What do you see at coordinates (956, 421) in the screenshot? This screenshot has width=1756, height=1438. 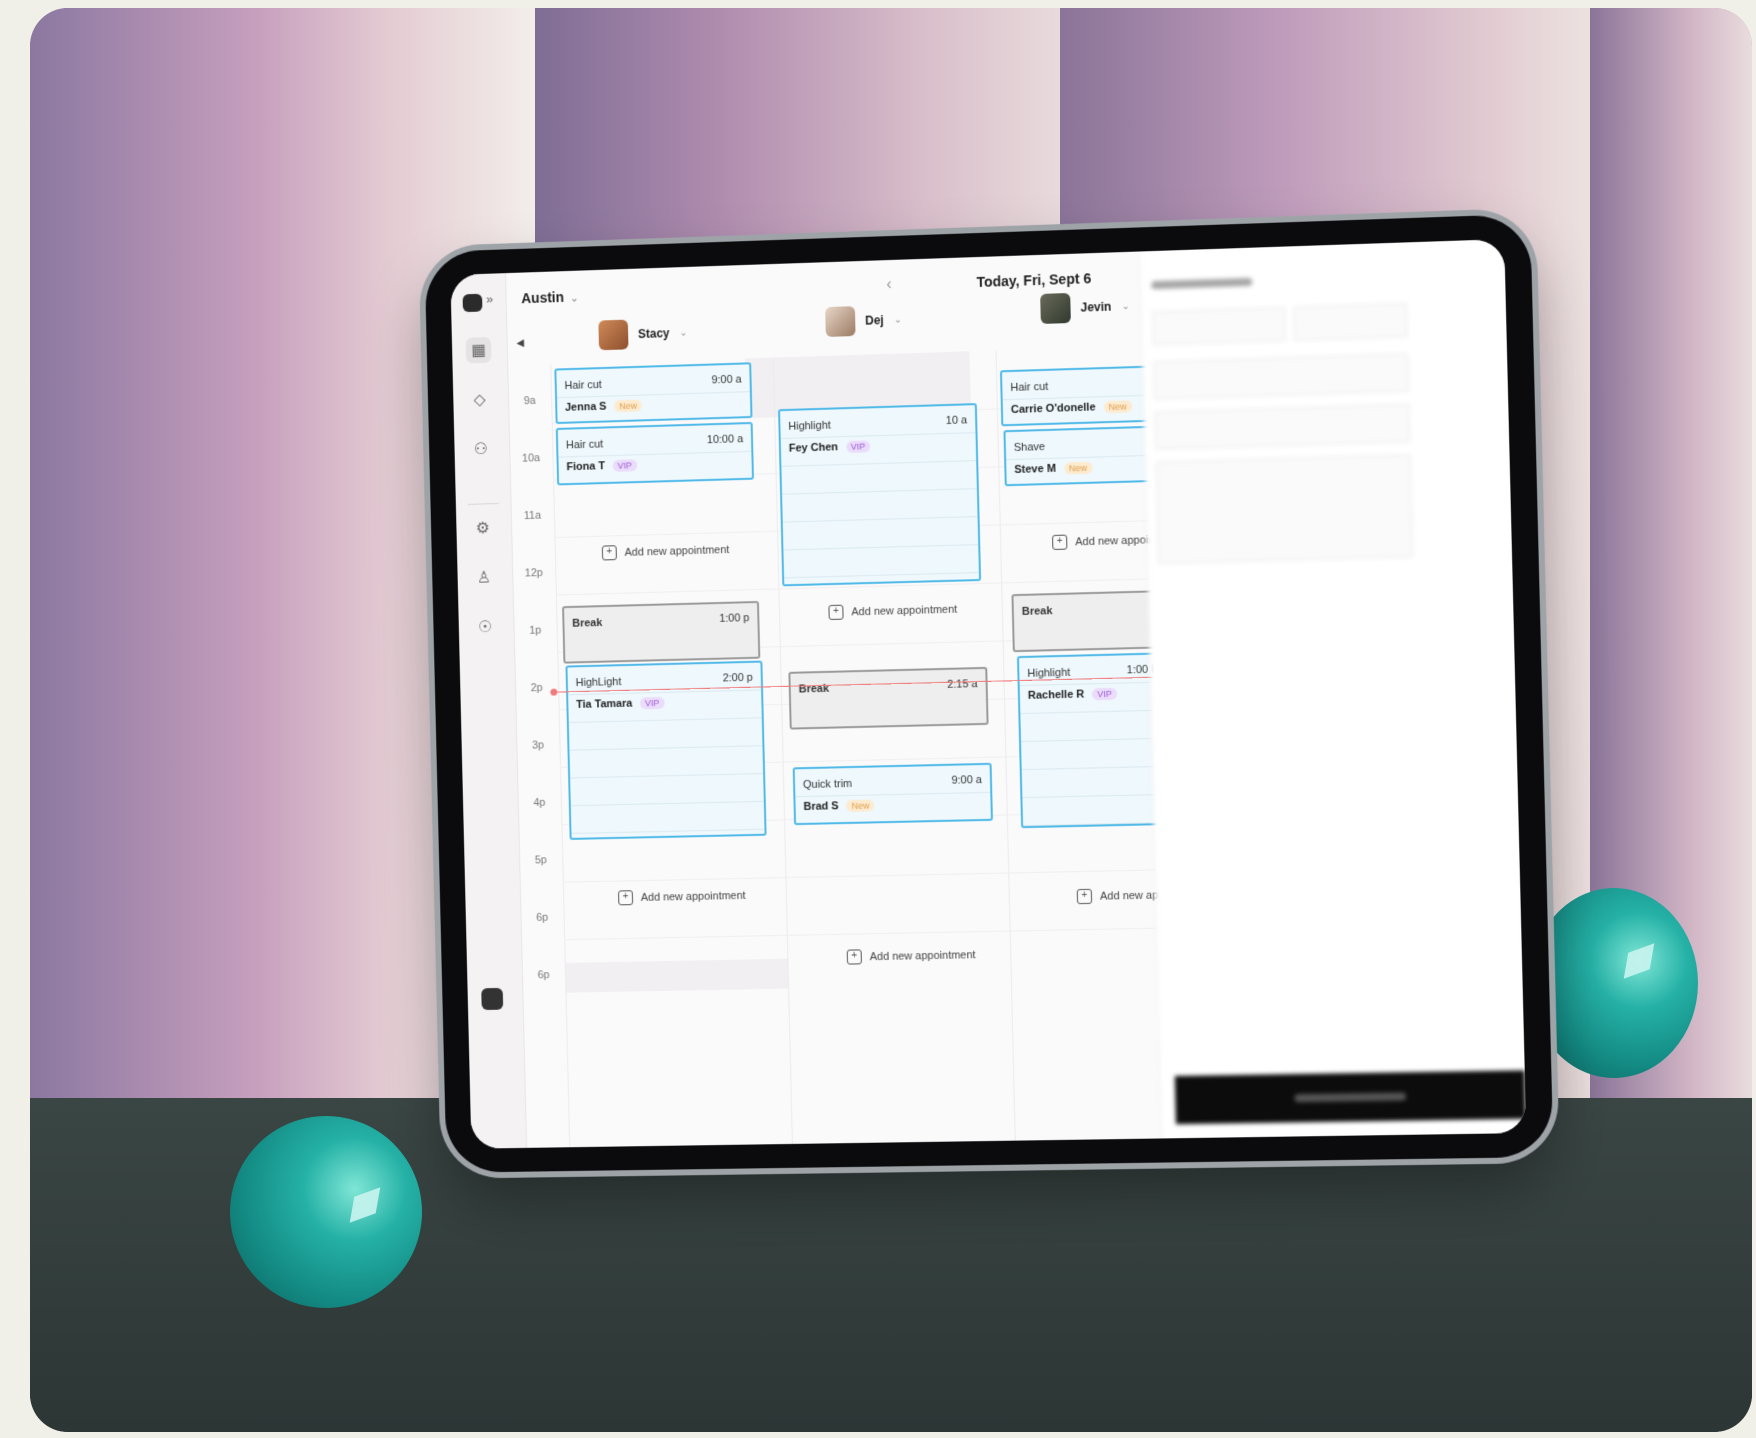 I see `appointment-time: 10 a` at bounding box center [956, 421].